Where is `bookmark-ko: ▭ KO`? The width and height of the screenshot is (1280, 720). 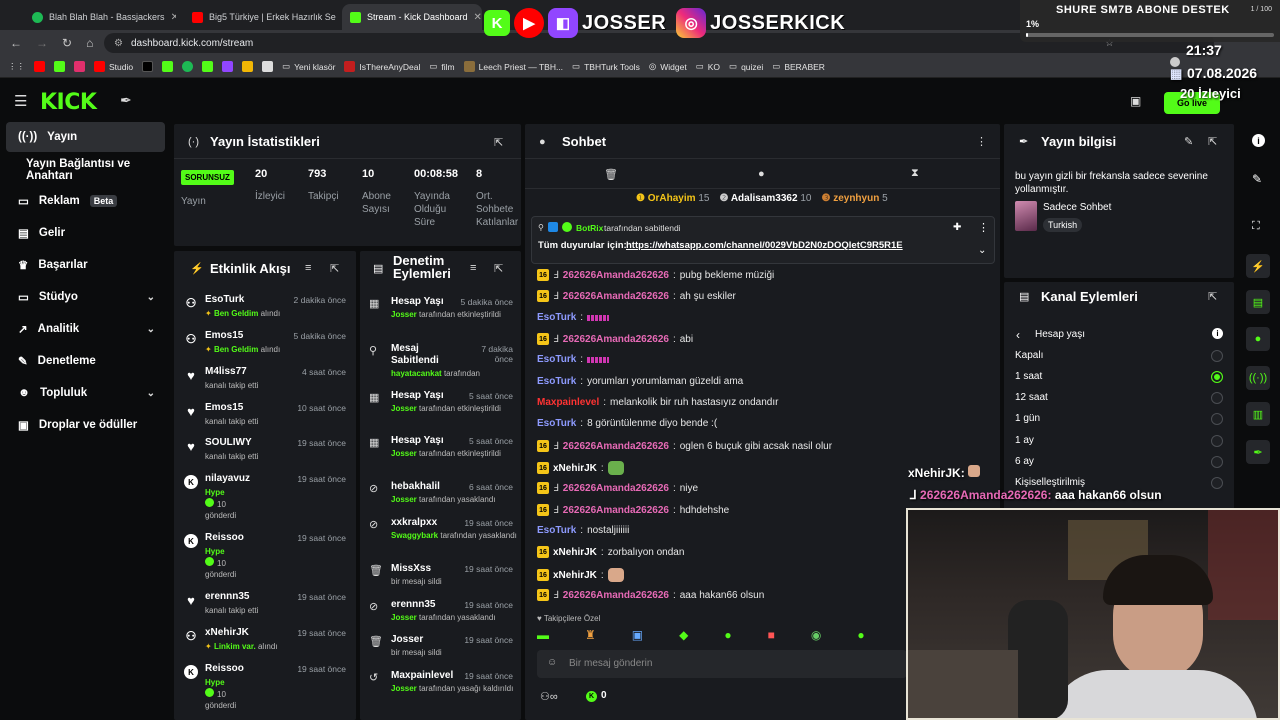
bookmark-ko: ▭ KO is located at coordinates (708, 66).